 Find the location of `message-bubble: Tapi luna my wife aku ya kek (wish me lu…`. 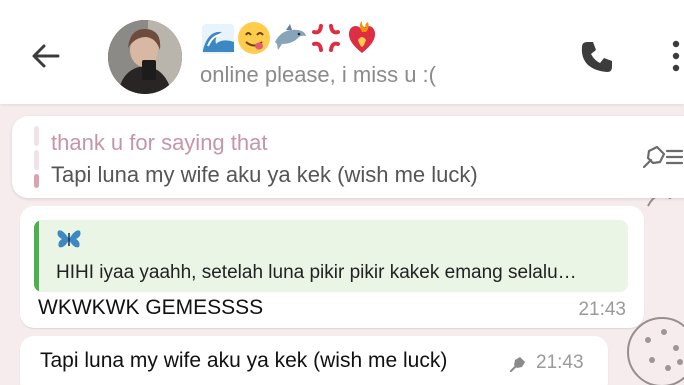

message-bubble: Tapi luna my wife aku ya kek (wish me lu… is located at coordinates (314, 360).